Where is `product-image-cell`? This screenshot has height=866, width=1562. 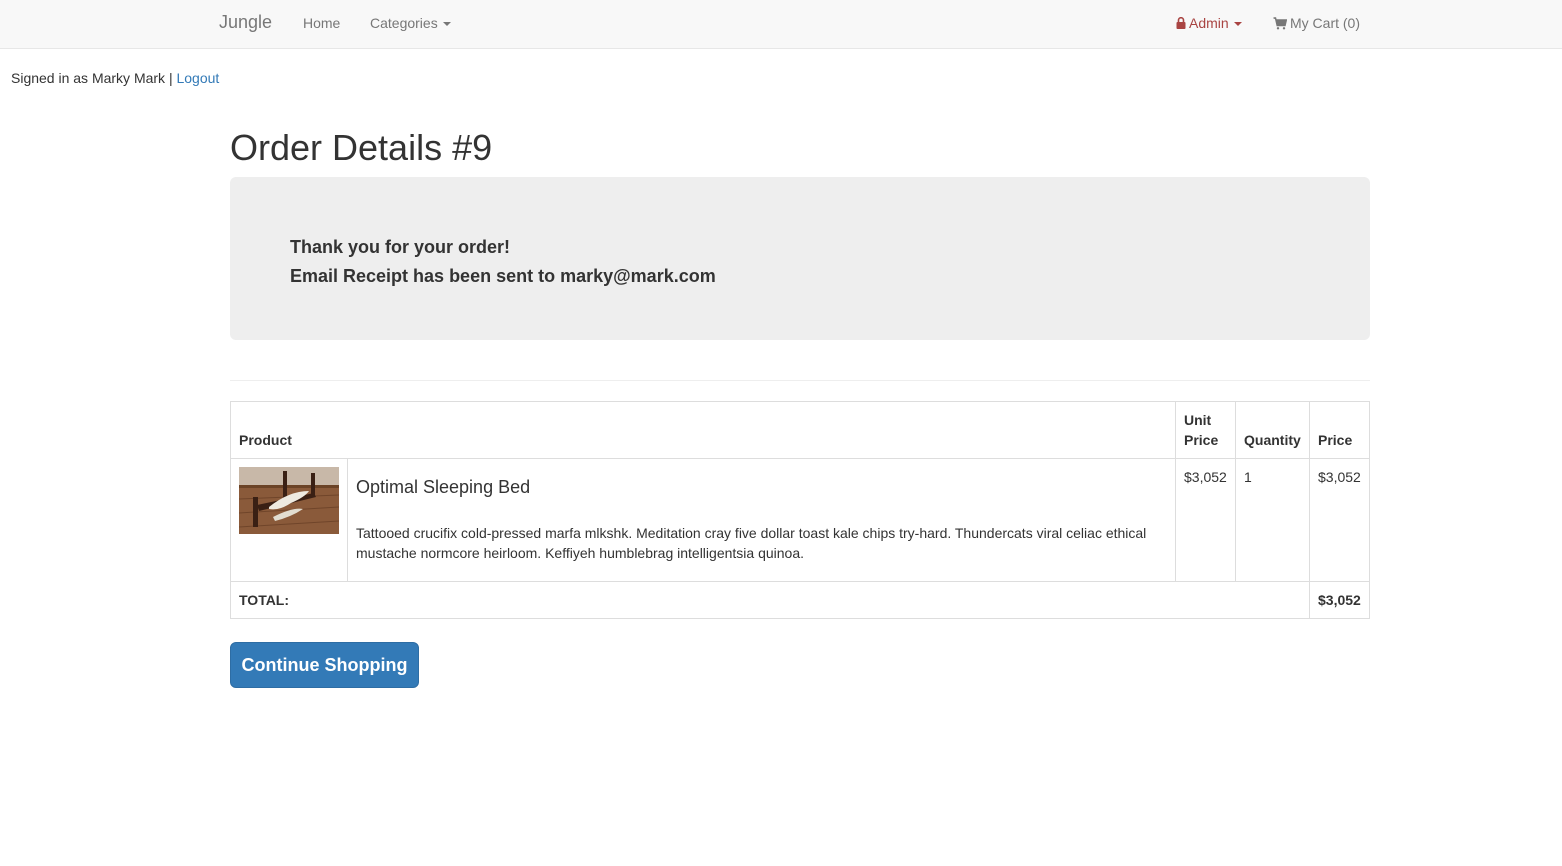
product-image-cell is located at coordinates (289, 520).